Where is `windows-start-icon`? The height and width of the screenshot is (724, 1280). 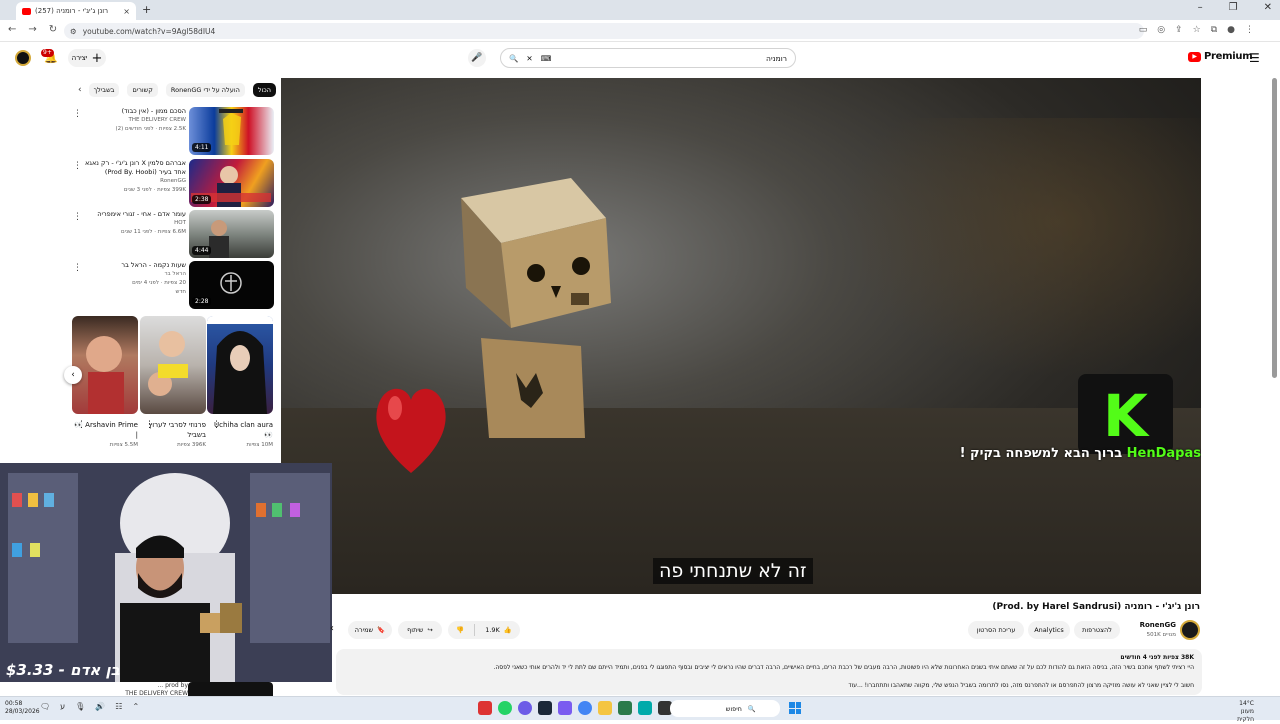
windows-start-icon is located at coordinates (795, 708).